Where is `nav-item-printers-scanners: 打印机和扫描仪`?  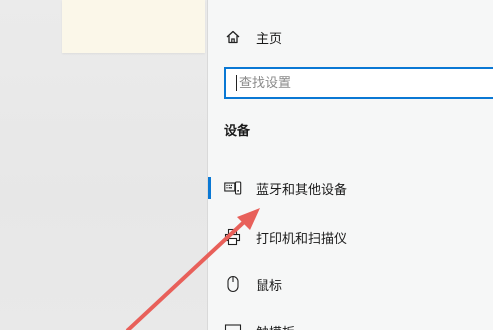 nav-item-printers-scanners: 打印机和扫描仪 is located at coordinates (285, 237).